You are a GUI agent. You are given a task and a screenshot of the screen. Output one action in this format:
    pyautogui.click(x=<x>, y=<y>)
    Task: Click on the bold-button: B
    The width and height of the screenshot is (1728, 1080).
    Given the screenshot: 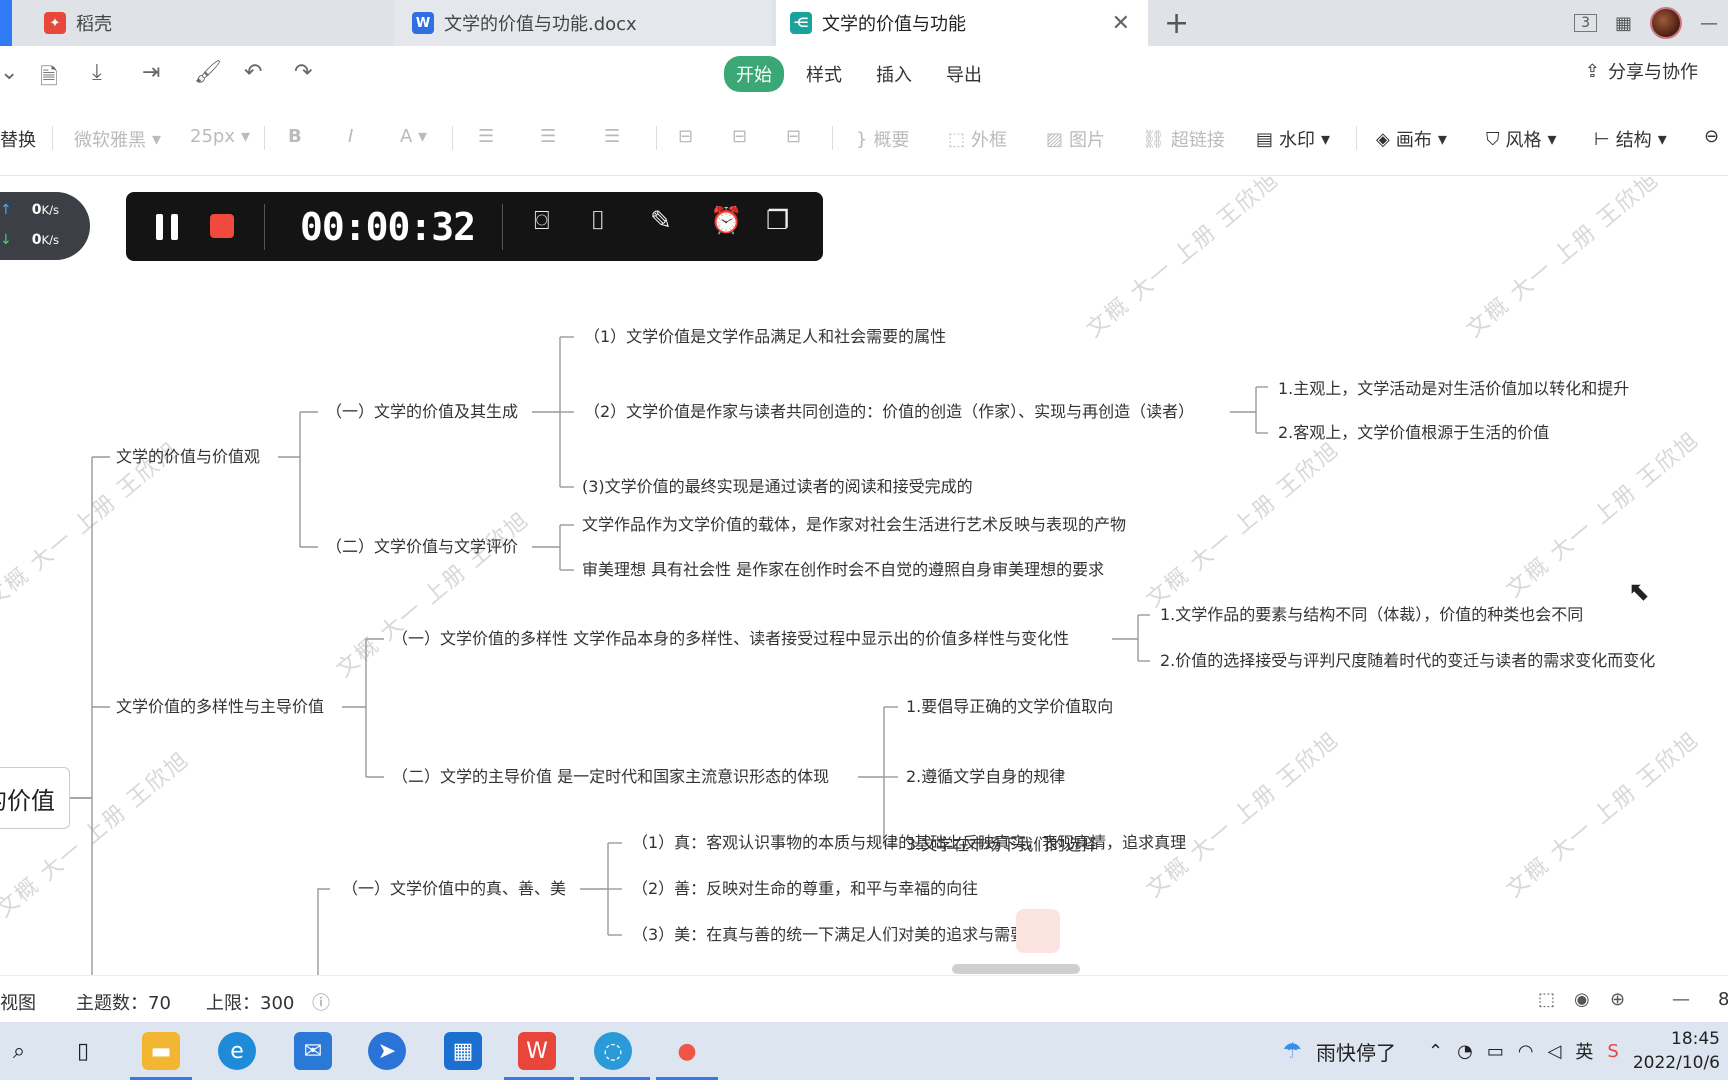 What is the action you would take?
    pyautogui.click(x=295, y=136)
    